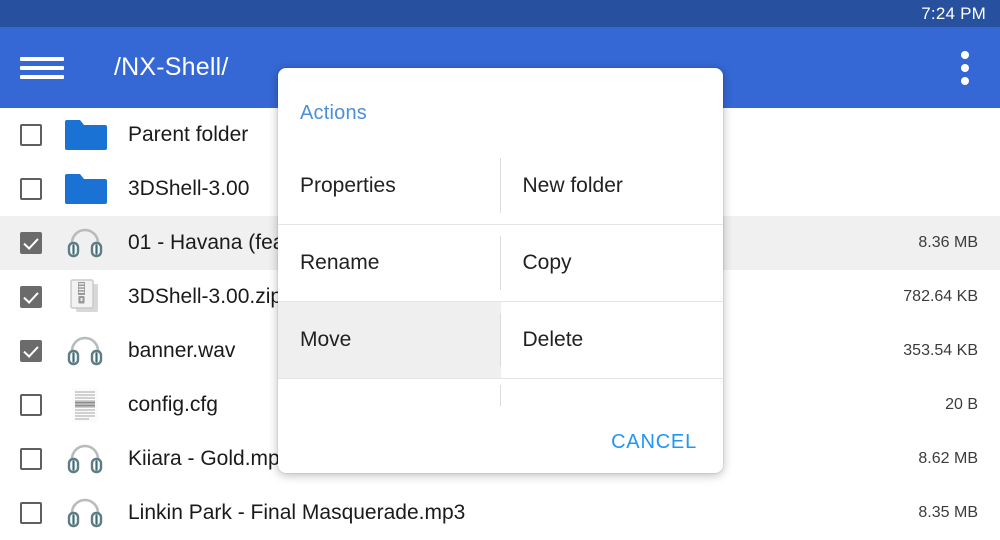  Describe the element at coordinates (389, 263) in the screenshot. I see `action-rename: Rename` at that location.